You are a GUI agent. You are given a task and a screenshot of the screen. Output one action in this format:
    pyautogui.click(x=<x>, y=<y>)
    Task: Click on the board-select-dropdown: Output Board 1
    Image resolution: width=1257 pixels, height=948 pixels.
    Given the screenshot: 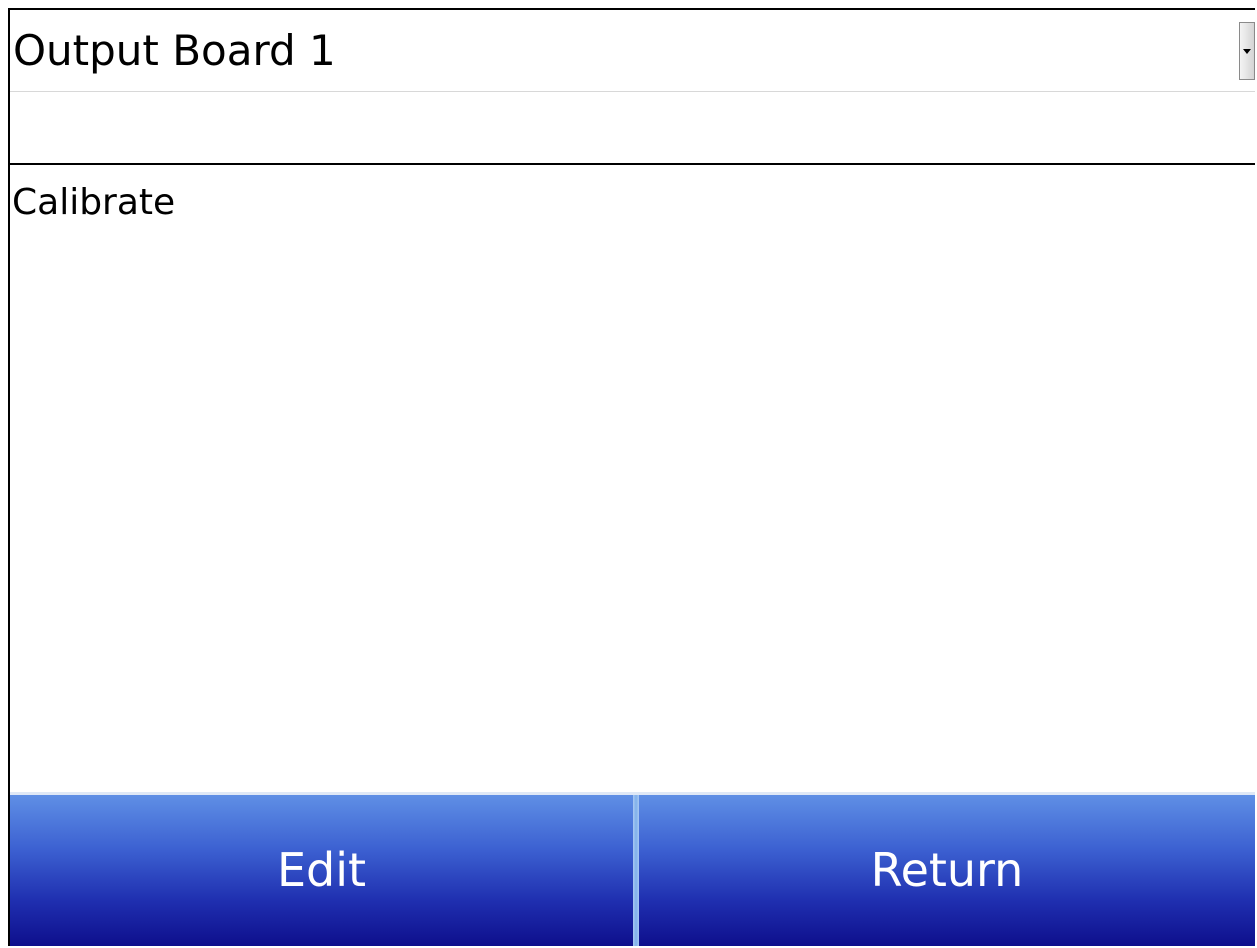 What is the action you would take?
    pyautogui.click(x=632, y=51)
    